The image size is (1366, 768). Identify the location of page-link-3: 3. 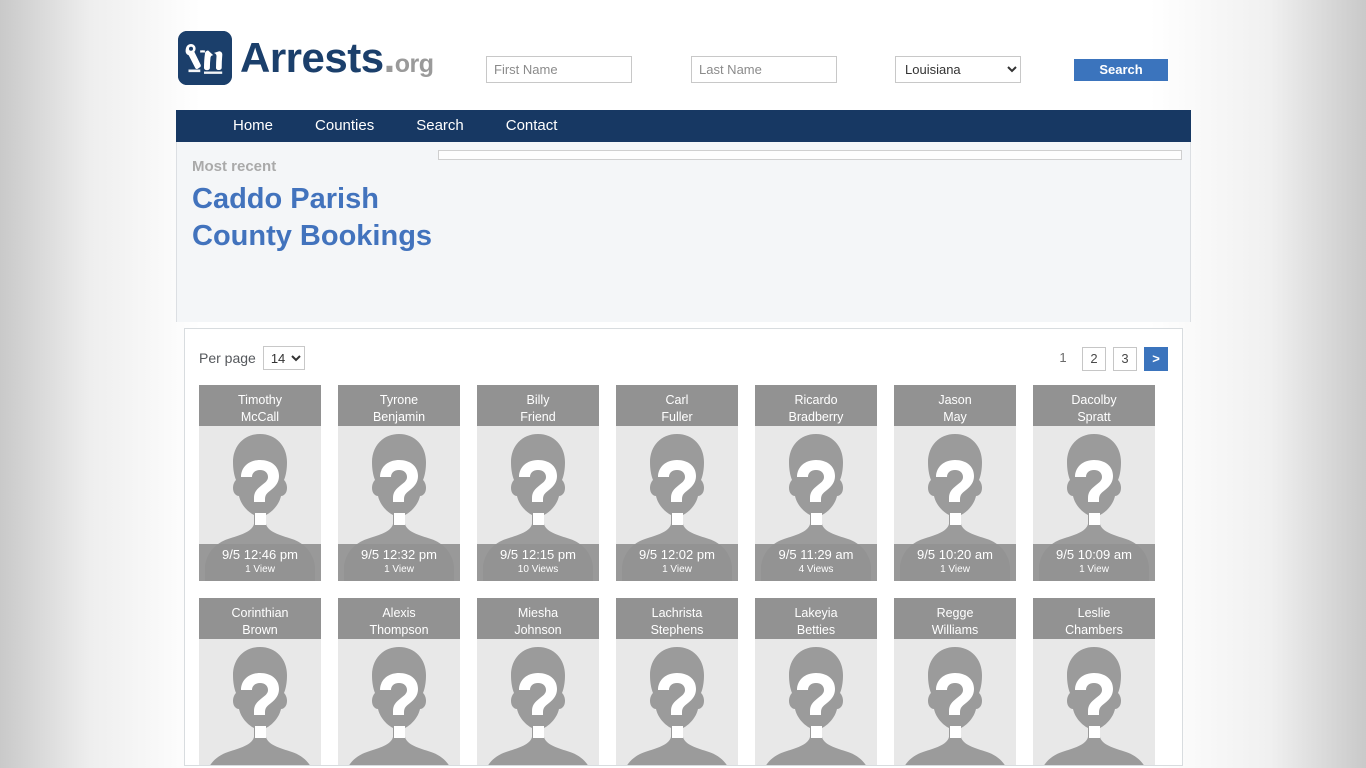
(1125, 359).